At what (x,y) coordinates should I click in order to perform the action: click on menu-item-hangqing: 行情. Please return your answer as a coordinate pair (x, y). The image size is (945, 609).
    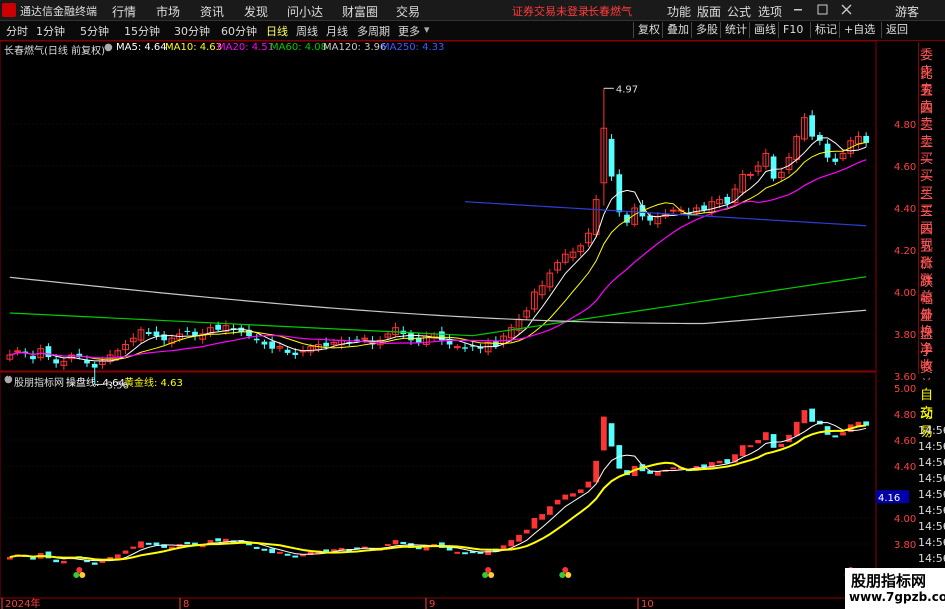
    Looking at the image, I should click on (124, 11).